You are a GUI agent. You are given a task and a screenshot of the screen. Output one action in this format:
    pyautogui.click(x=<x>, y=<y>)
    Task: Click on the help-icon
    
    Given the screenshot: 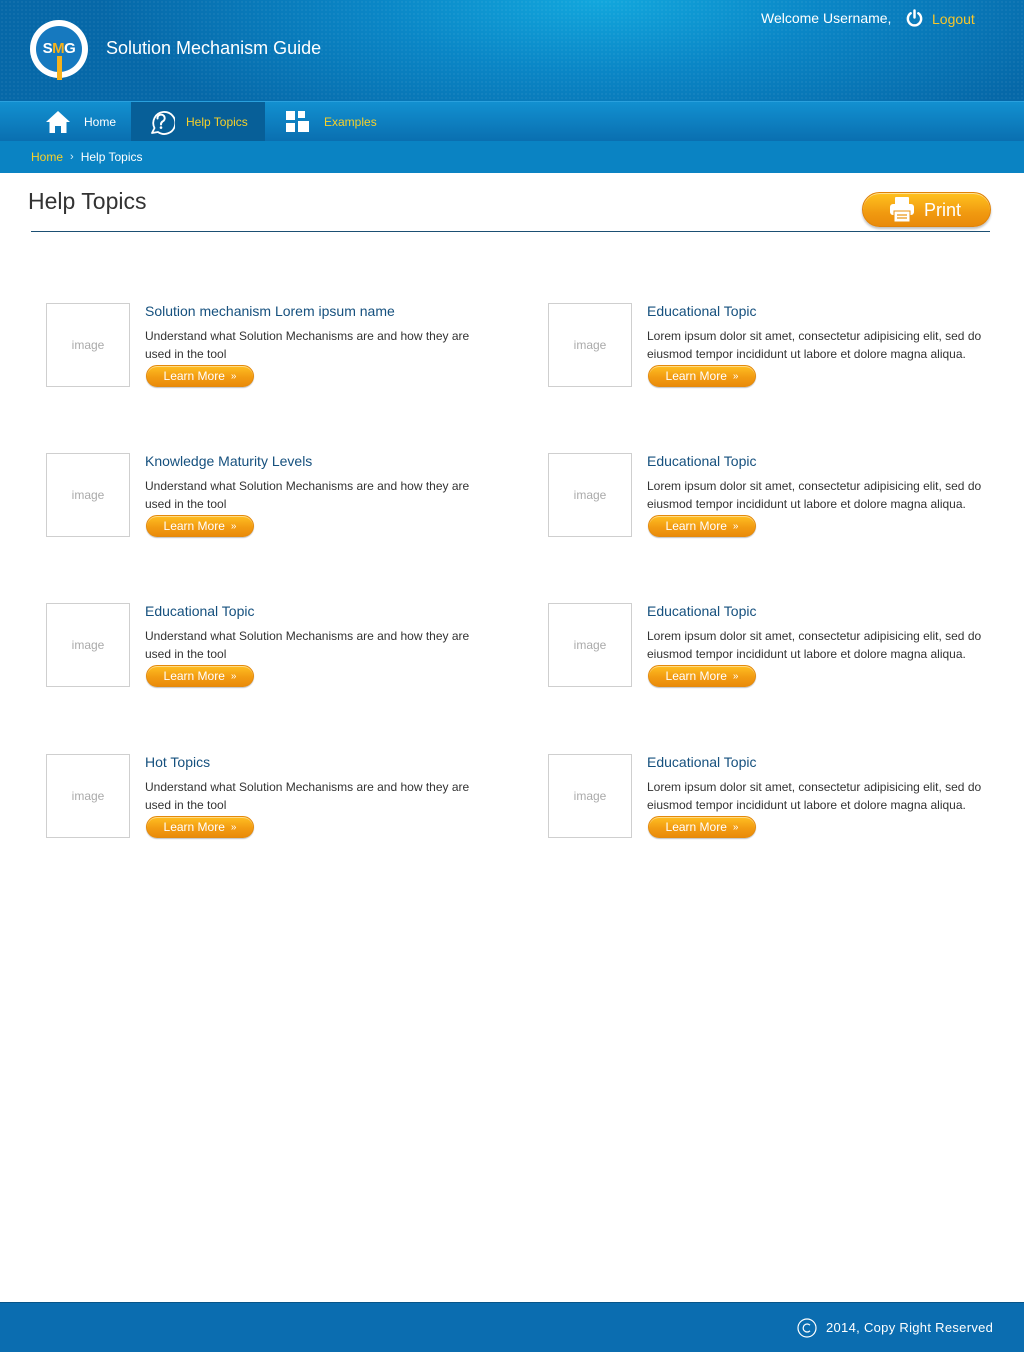 What is the action you would take?
    pyautogui.click(x=163, y=123)
    